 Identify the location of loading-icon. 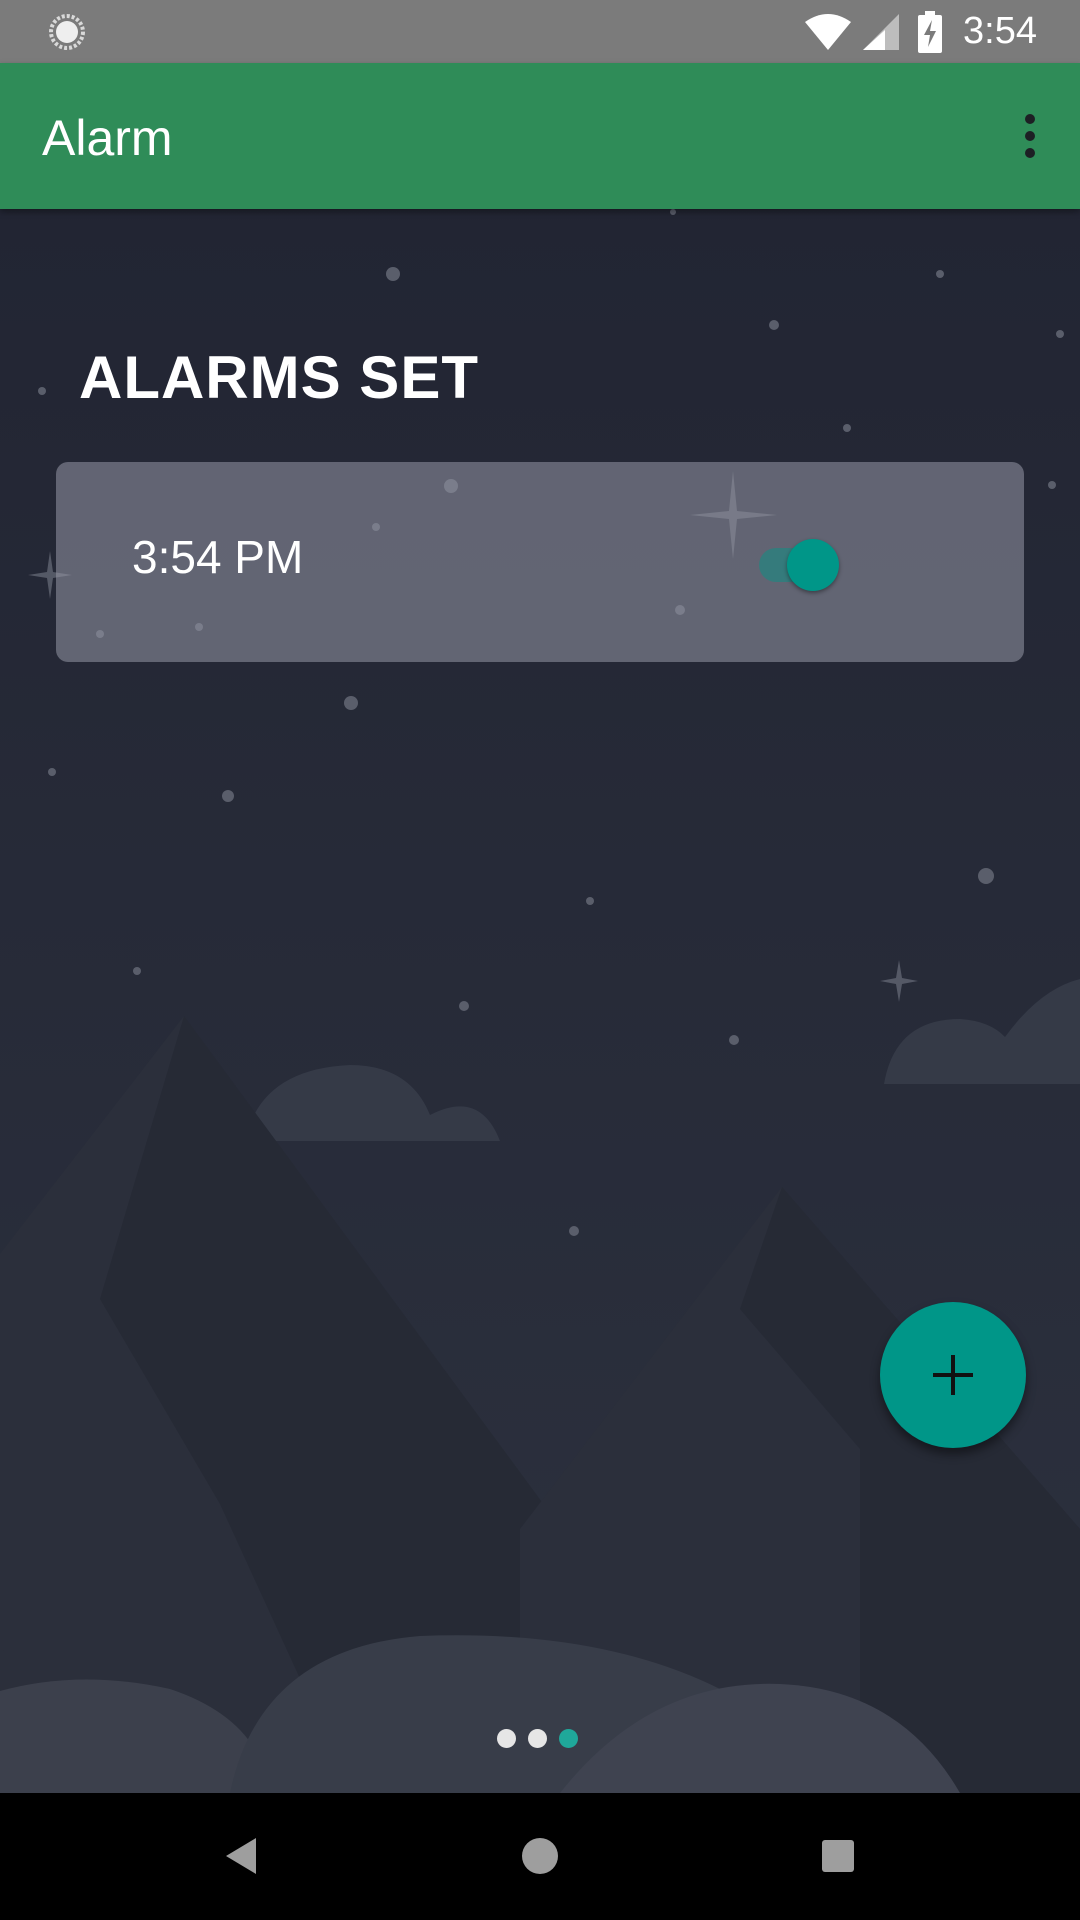
(67, 32).